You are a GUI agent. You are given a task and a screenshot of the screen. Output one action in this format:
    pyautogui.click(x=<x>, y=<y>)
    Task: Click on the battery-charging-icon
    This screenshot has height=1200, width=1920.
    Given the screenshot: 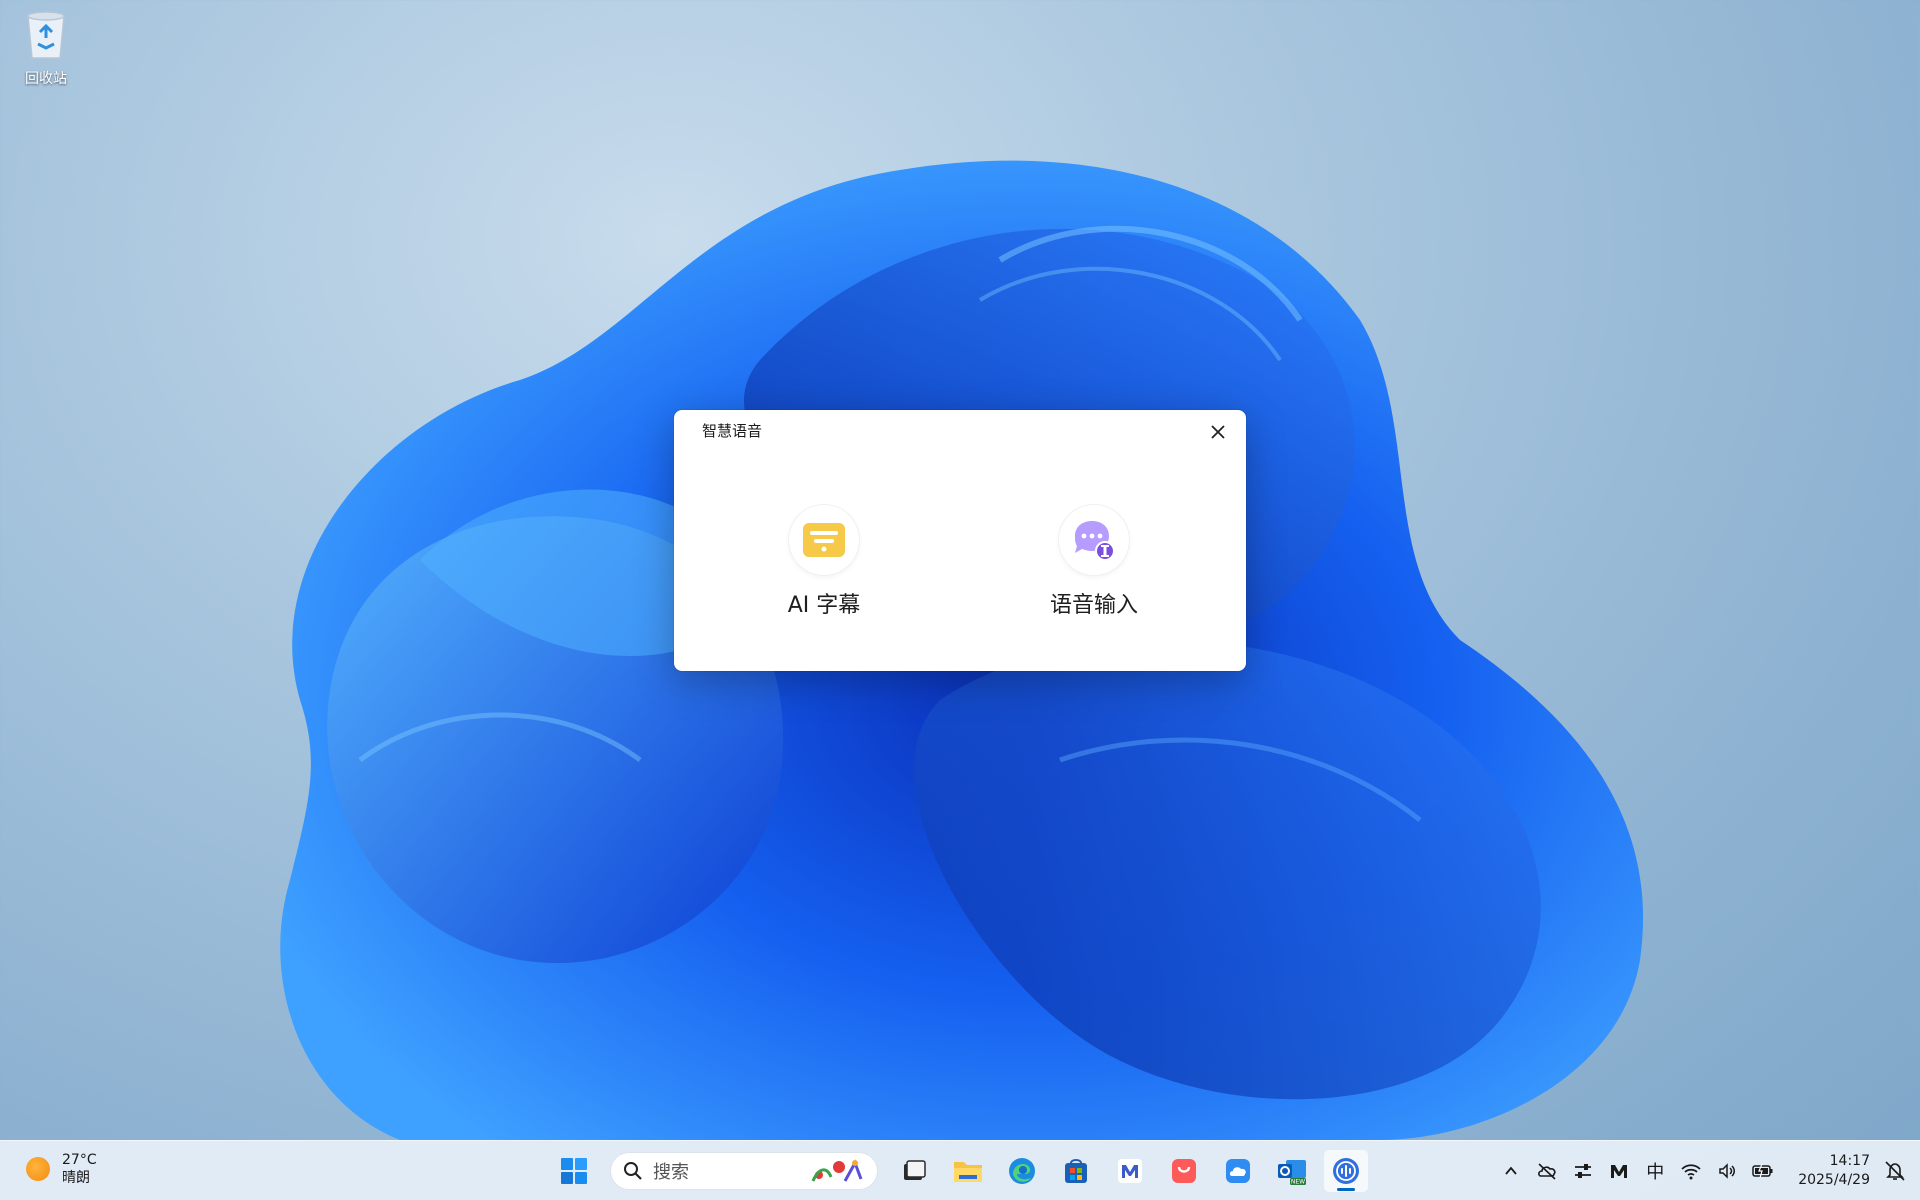 What is the action you would take?
    pyautogui.click(x=1762, y=1171)
    